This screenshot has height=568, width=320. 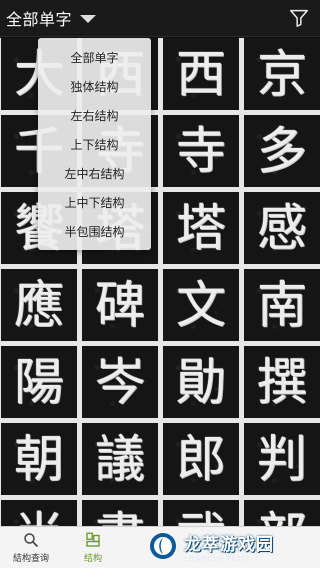 I want to click on dropdown-item-single: 独体结构, so click(x=94, y=86).